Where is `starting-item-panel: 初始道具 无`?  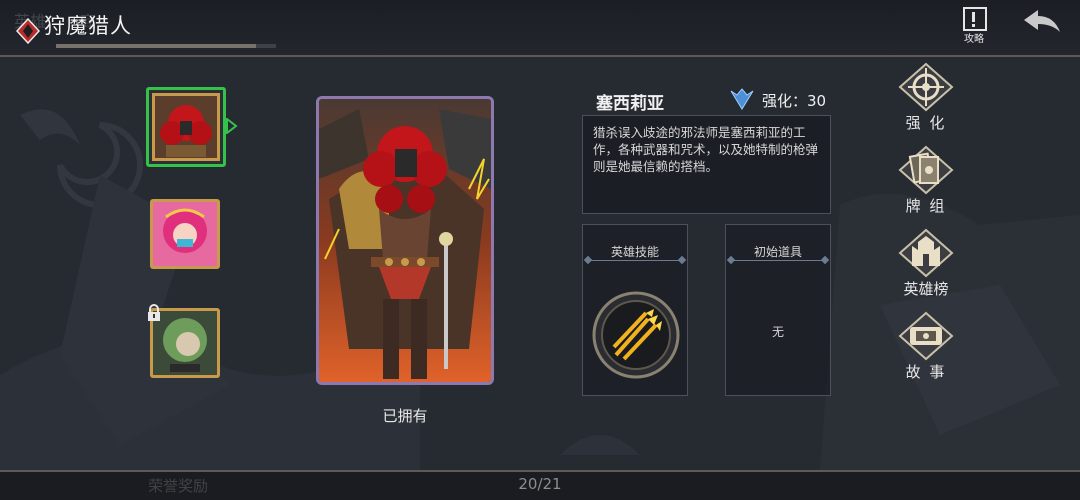
starting-item-panel: 初始道具 无 is located at coordinates (778, 310).